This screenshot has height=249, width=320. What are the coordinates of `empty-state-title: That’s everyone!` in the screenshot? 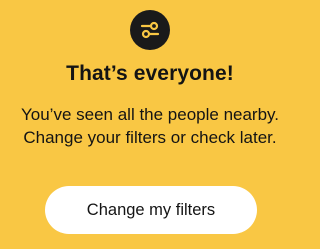 It's located at (150, 73).